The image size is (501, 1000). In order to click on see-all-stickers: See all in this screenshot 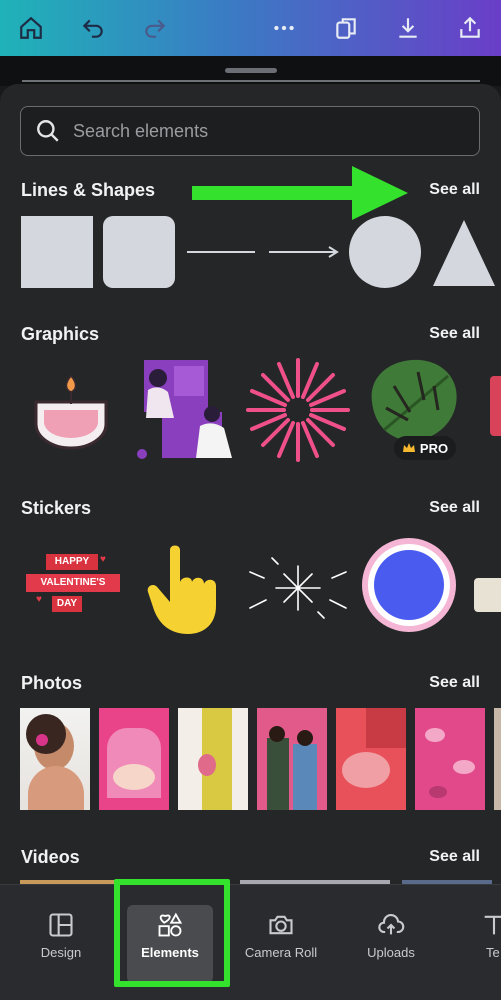, I will do `click(454, 508)`.